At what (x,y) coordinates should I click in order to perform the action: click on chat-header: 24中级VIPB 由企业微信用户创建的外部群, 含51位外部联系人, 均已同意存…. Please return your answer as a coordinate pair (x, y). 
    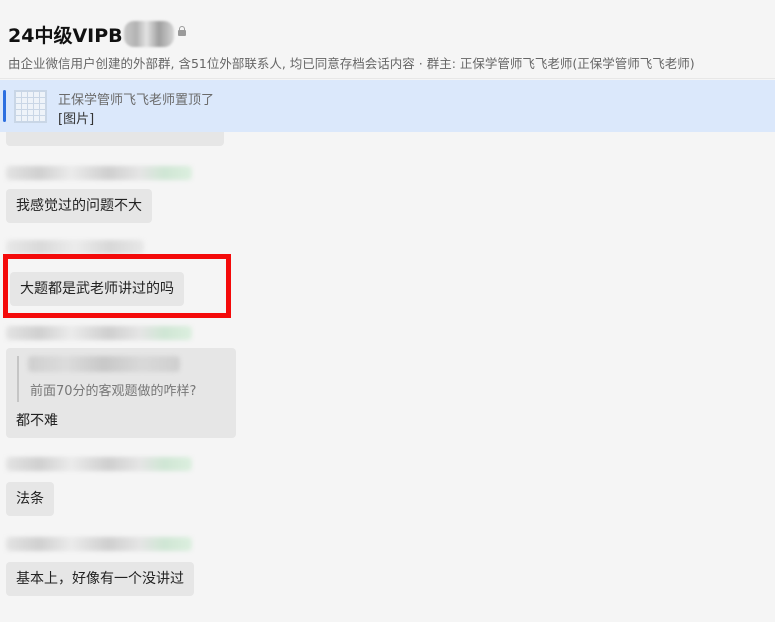
    Looking at the image, I should click on (387, 39).